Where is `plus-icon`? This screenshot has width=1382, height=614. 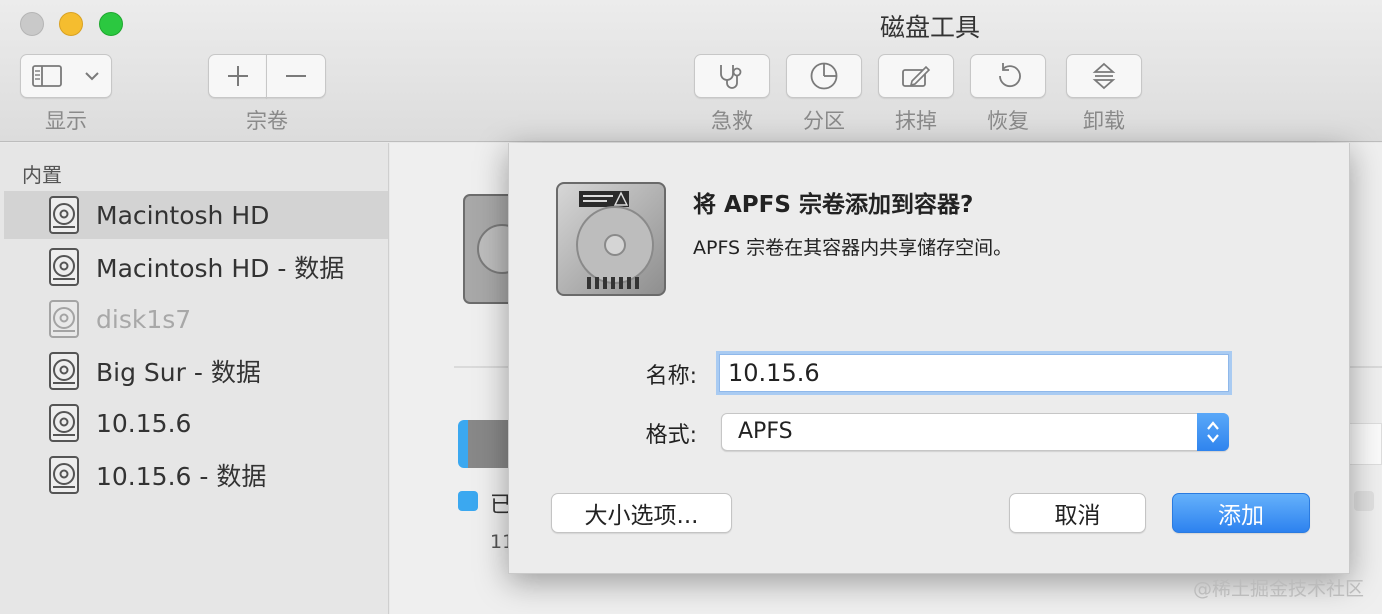 plus-icon is located at coordinates (237, 76).